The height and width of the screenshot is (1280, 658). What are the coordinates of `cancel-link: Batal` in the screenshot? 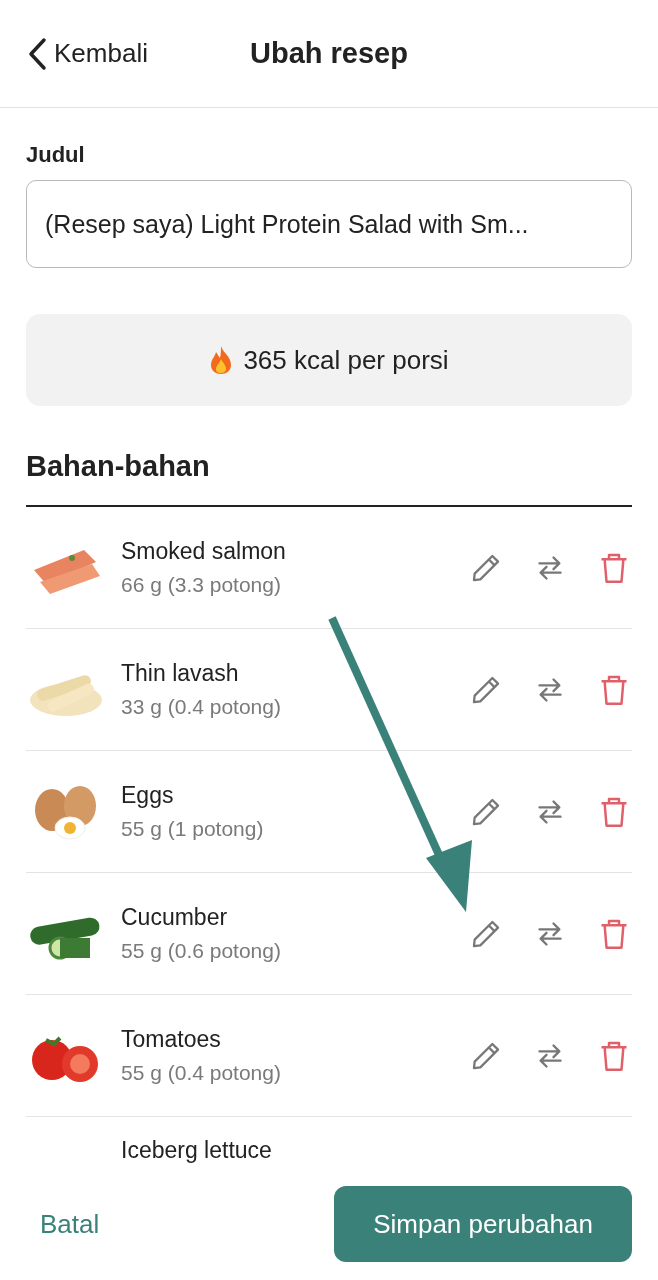 It's located at (70, 1224).